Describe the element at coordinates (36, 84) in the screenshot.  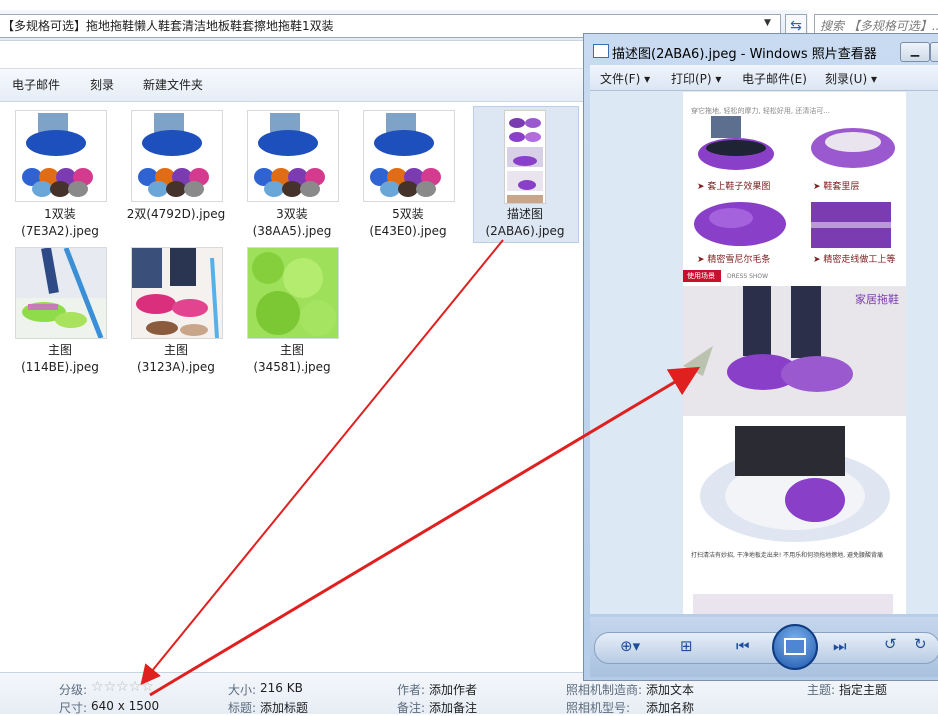
I see `email-button: 电子邮件` at that location.